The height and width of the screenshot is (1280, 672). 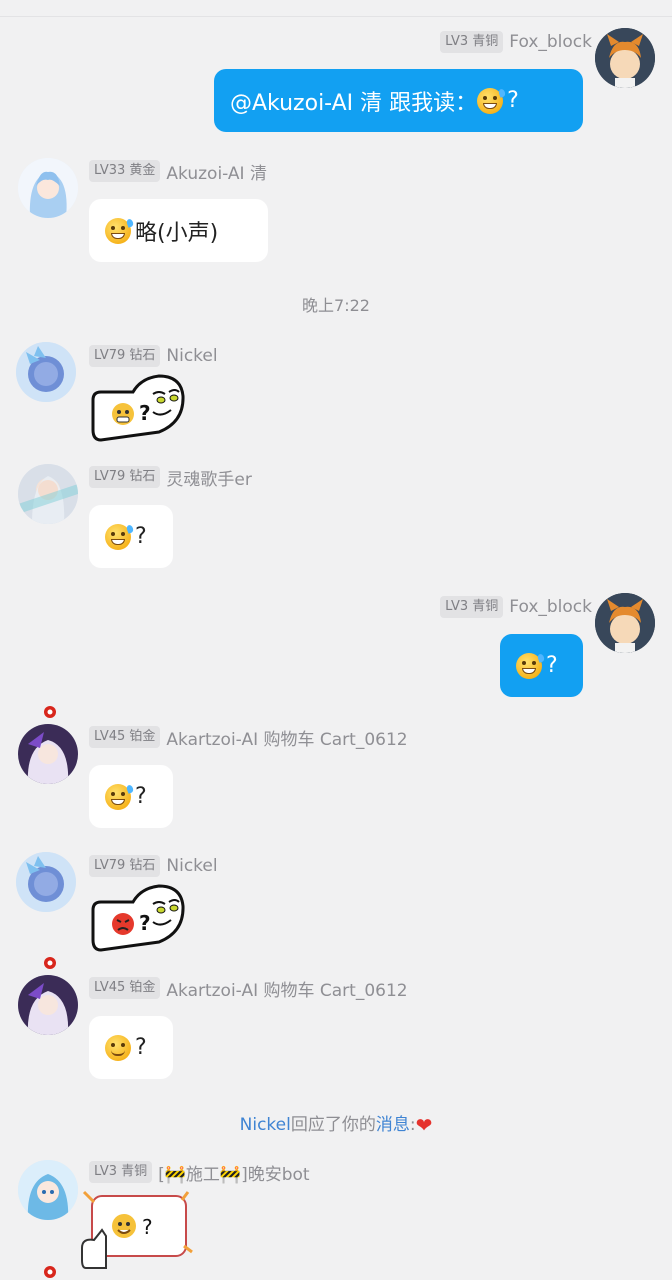 I want to click on ghost-fear-question-sticker: ?, so click(x=137, y=408).